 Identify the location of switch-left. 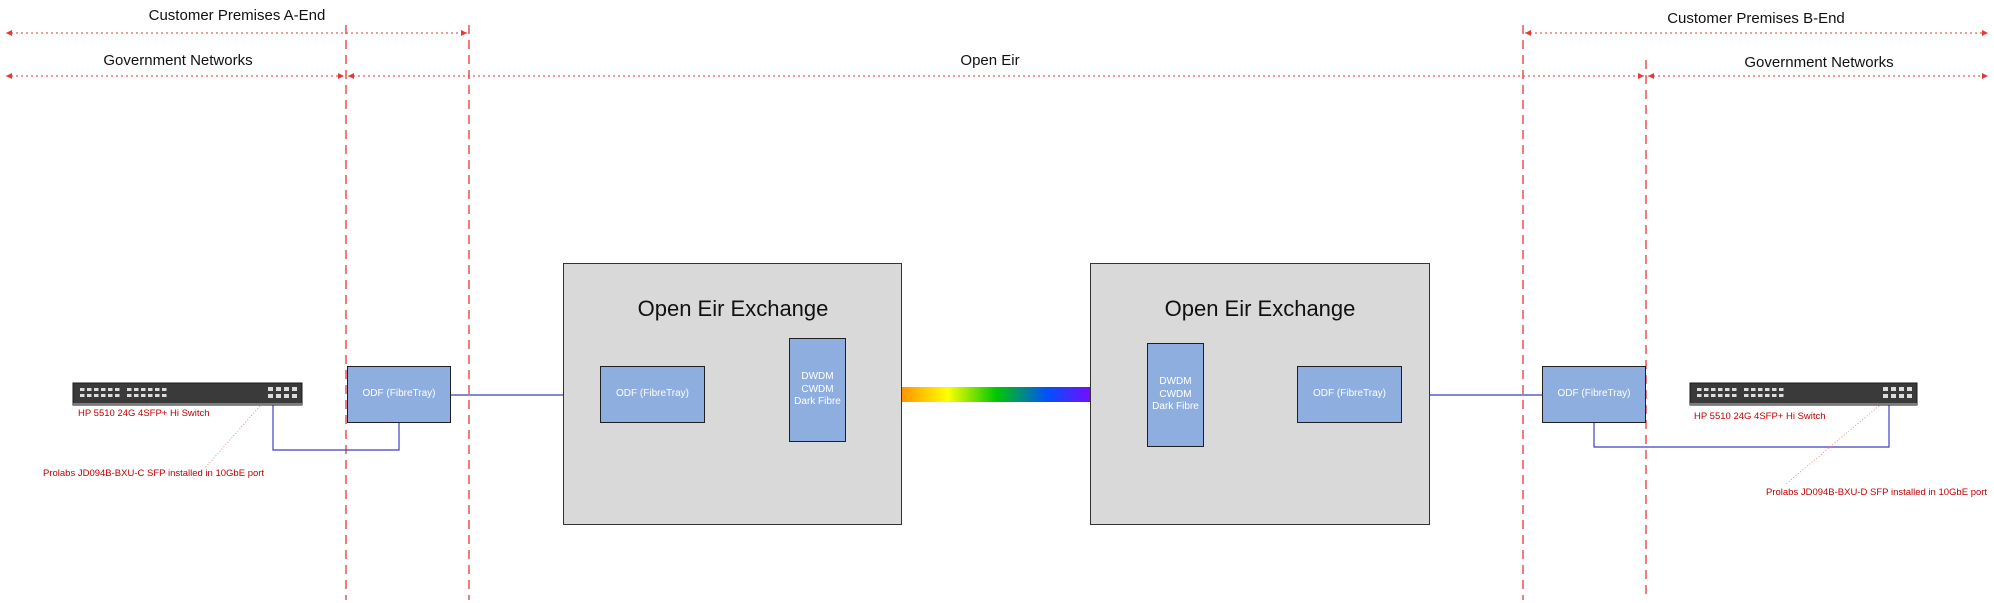
(187, 394).